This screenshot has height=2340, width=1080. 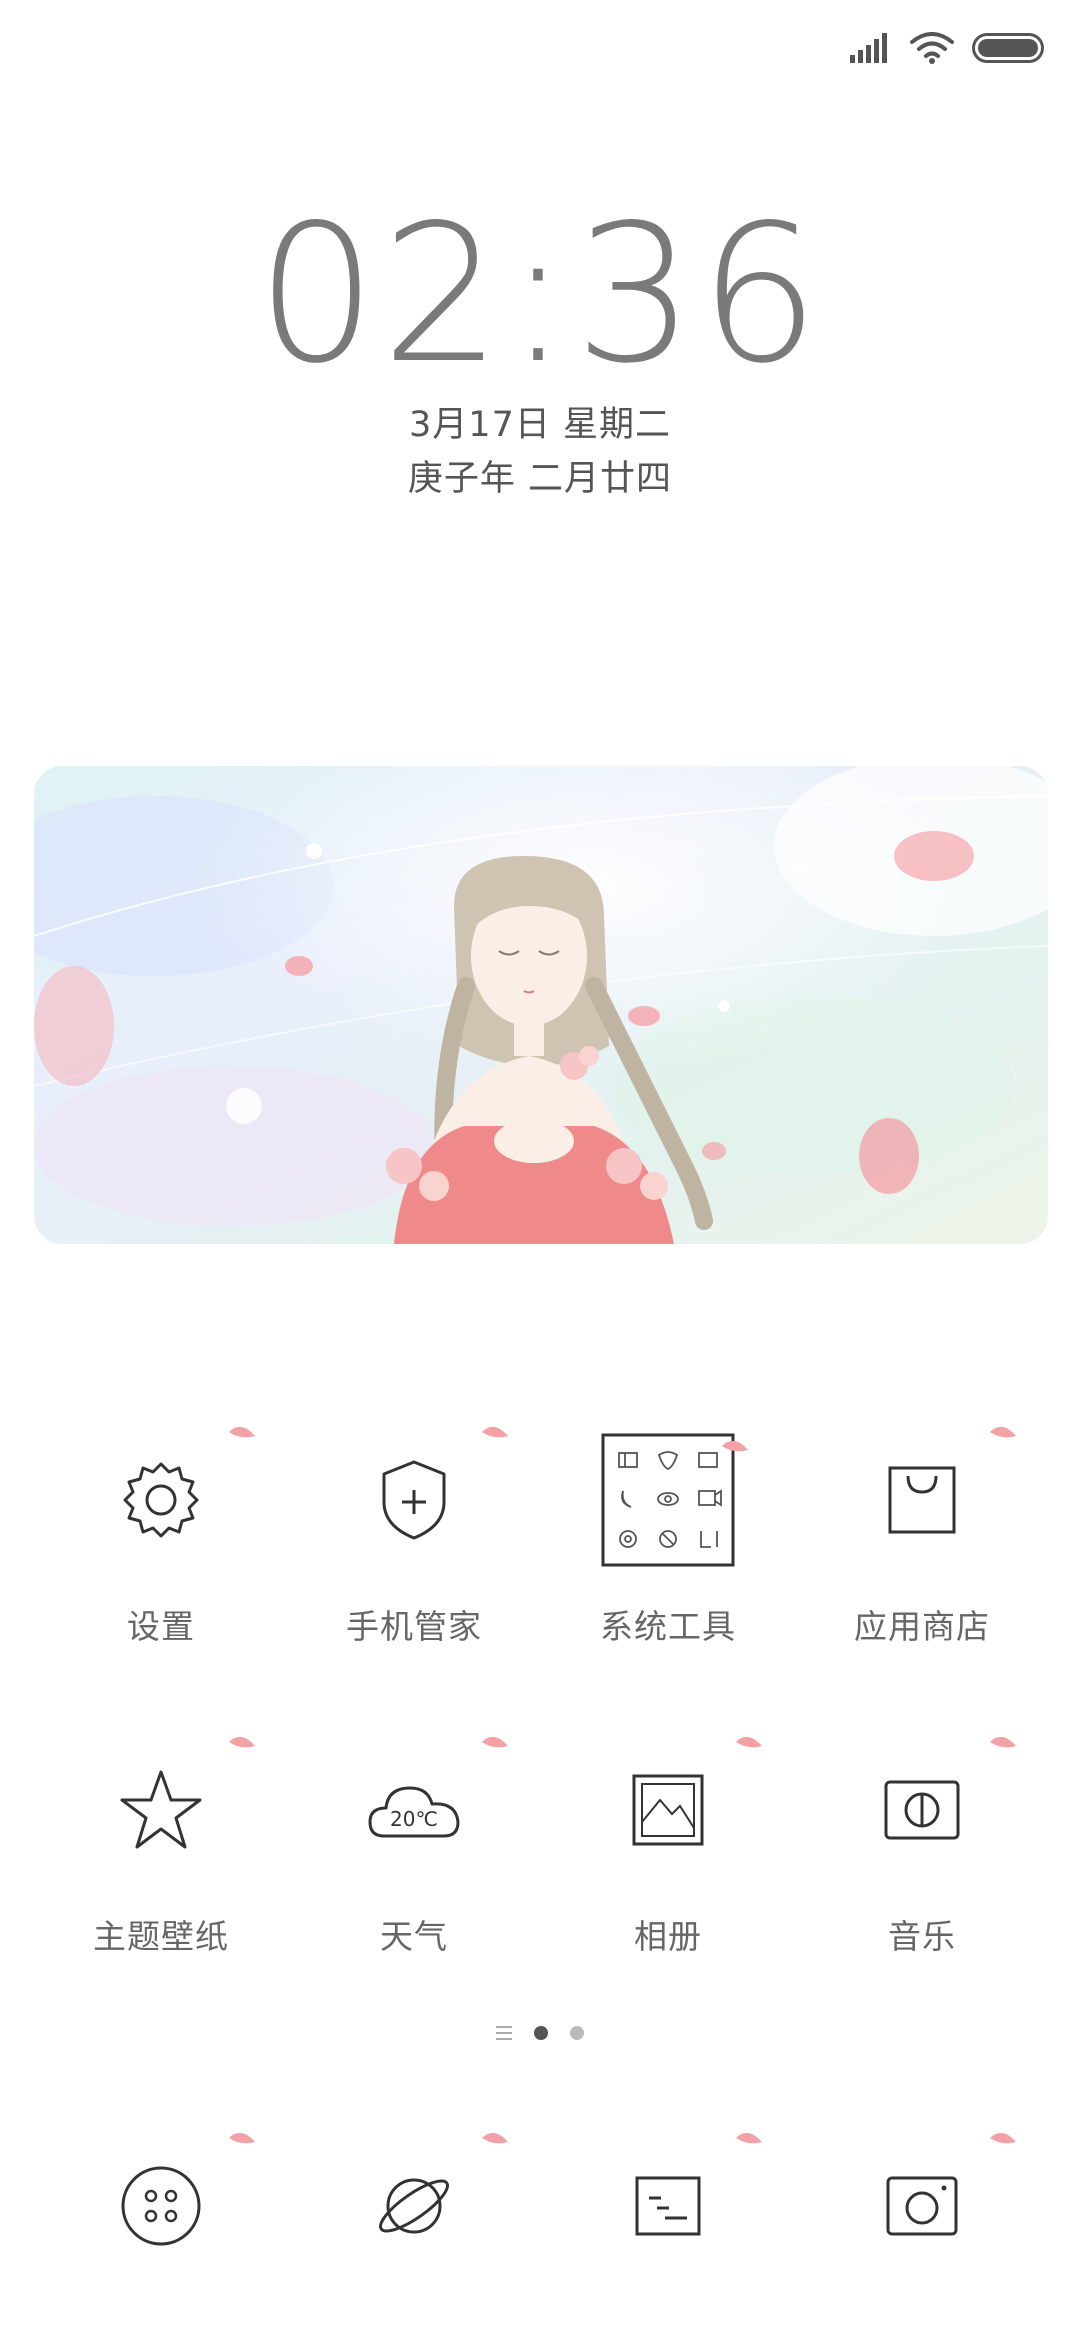 I want to click on app-store: 应用商店, so click(x=922, y=1548).